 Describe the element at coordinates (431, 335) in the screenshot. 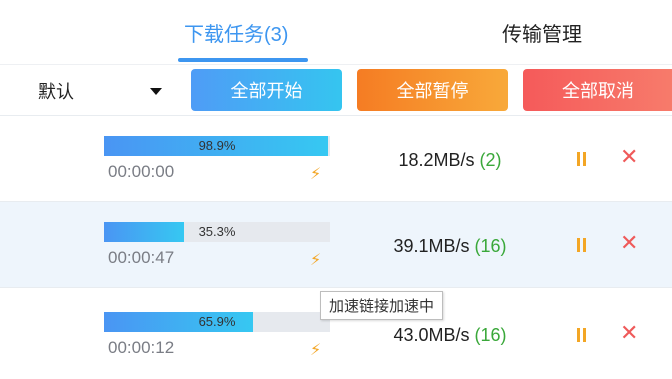

I see `speed-value: 43.0MB/s` at that location.